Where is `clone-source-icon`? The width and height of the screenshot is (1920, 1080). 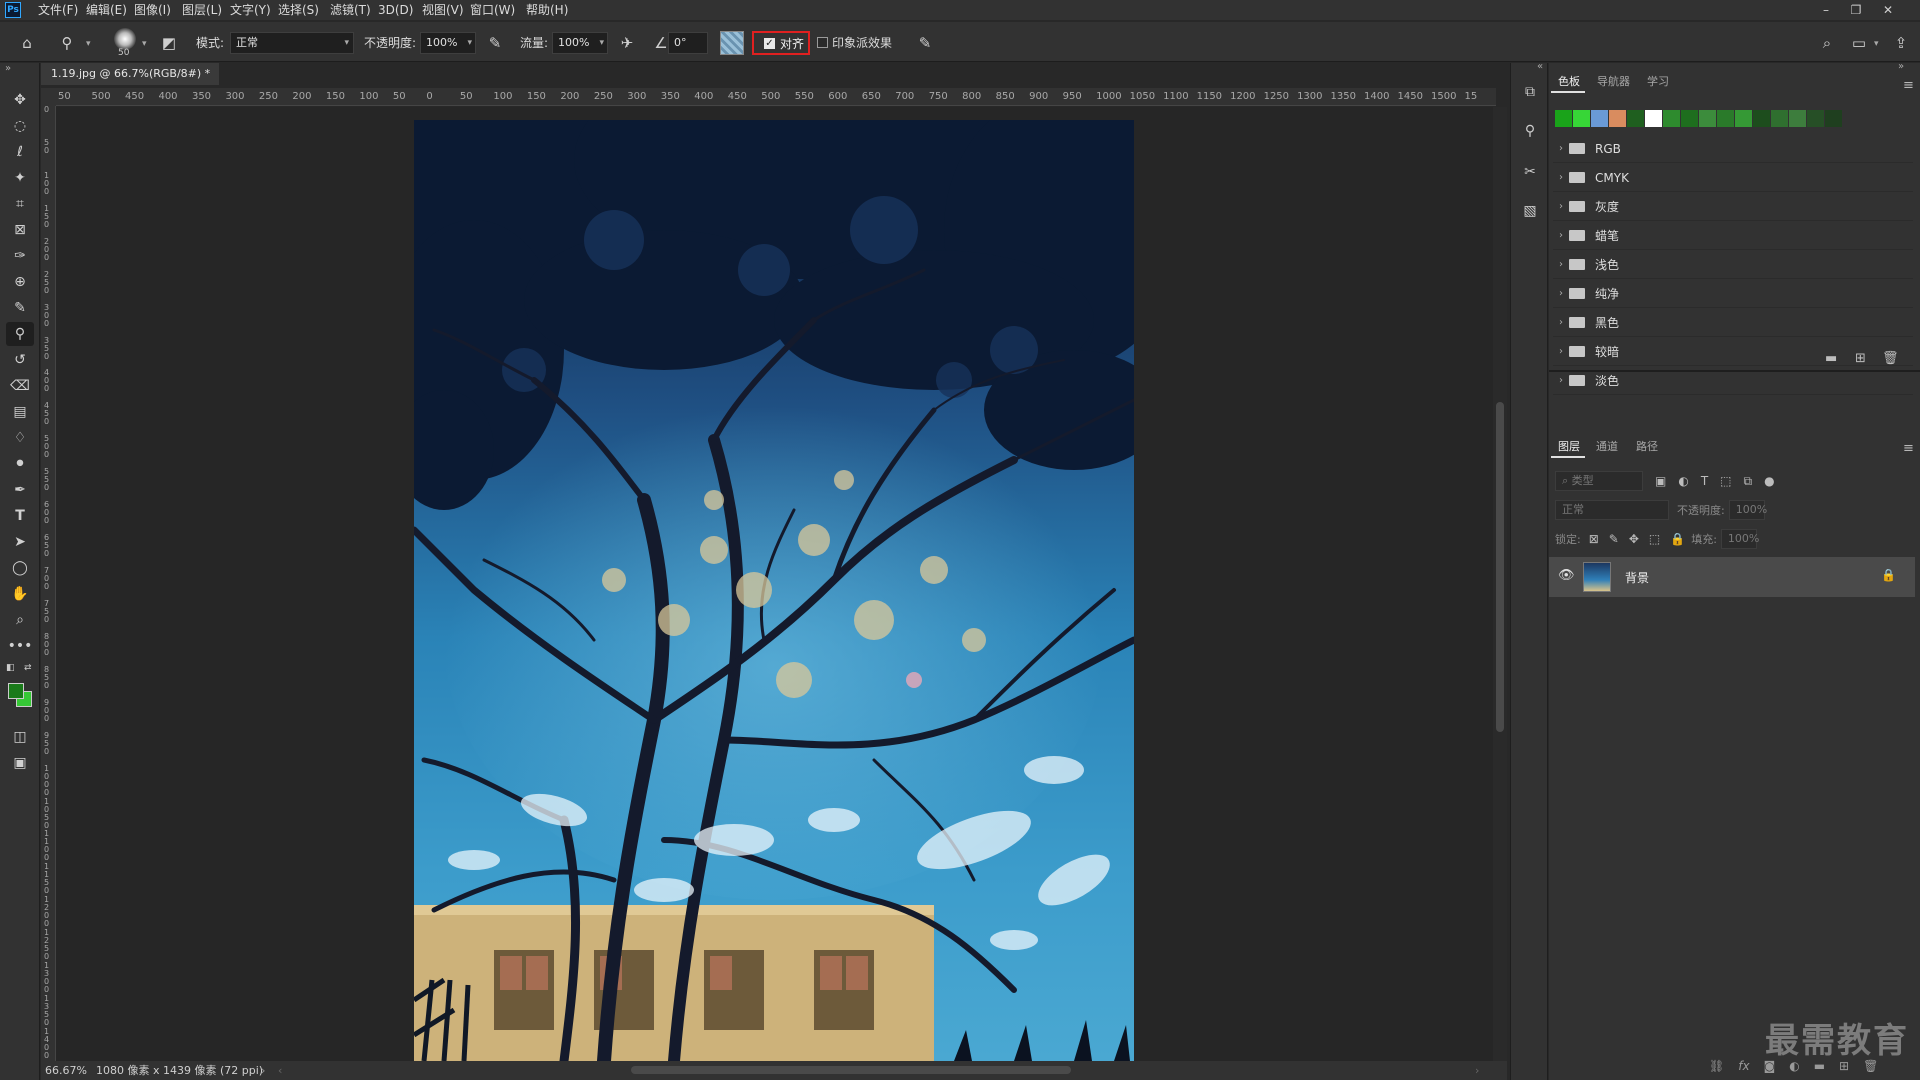 clone-source-icon is located at coordinates (732, 43).